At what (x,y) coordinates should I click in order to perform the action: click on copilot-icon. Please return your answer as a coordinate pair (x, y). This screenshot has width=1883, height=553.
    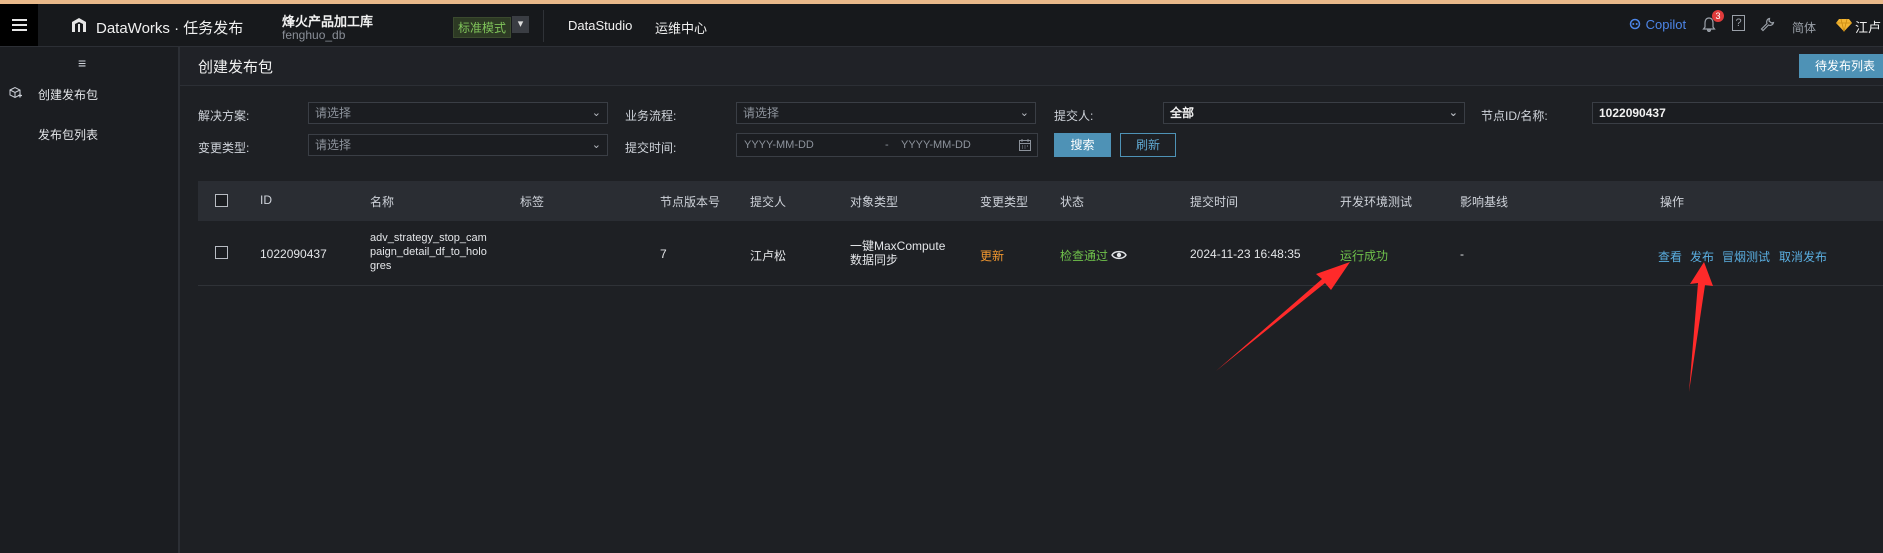
    Looking at the image, I should click on (1635, 24).